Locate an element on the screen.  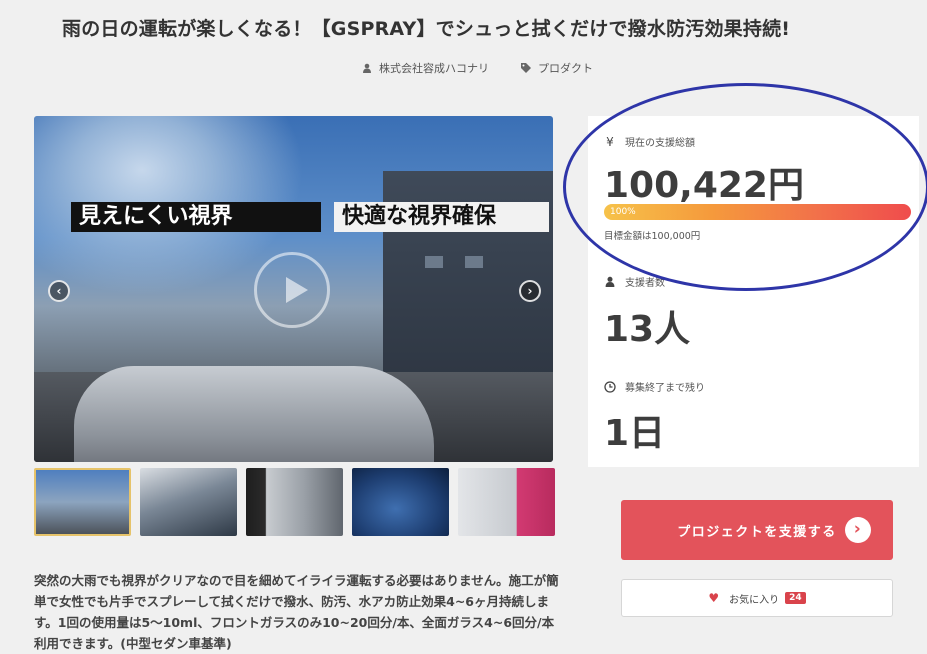
funding-label: 現在の支援総額 is located at coordinates (660, 143).